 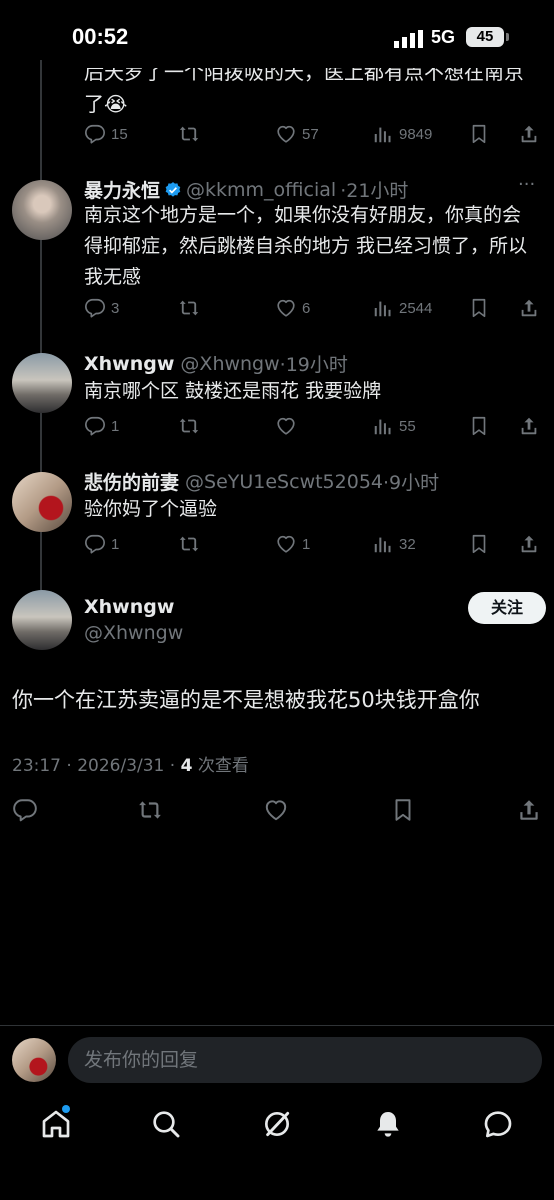 What do you see at coordinates (388, 1124) in the screenshot?
I see `notifications-icon` at bounding box center [388, 1124].